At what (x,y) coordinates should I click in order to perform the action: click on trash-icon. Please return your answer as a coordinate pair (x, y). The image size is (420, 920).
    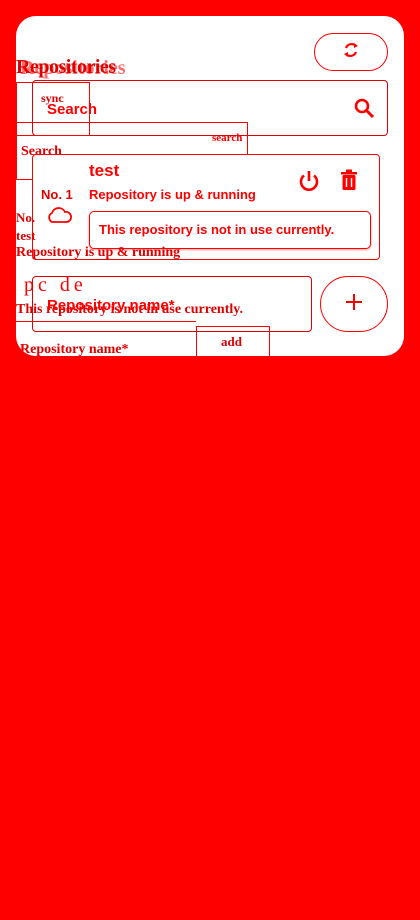
    Looking at the image, I should click on (349, 182).